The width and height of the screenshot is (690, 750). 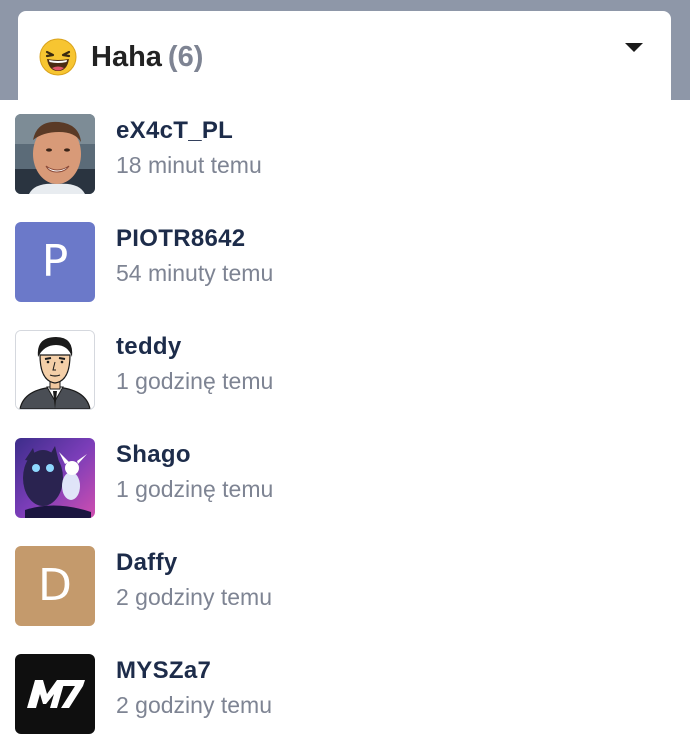 What do you see at coordinates (185, 57) in the screenshot?
I see `reaction-count: (6)` at bounding box center [185, 57].